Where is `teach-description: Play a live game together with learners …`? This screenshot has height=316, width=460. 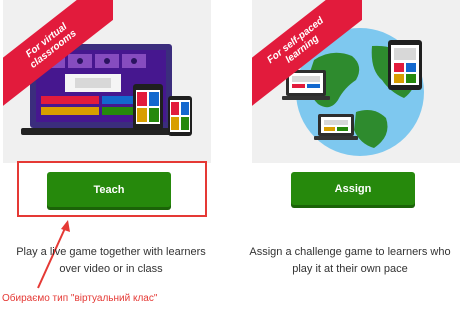
teach-description: Play a live game together with learners … is located at coordinates (111, 260).